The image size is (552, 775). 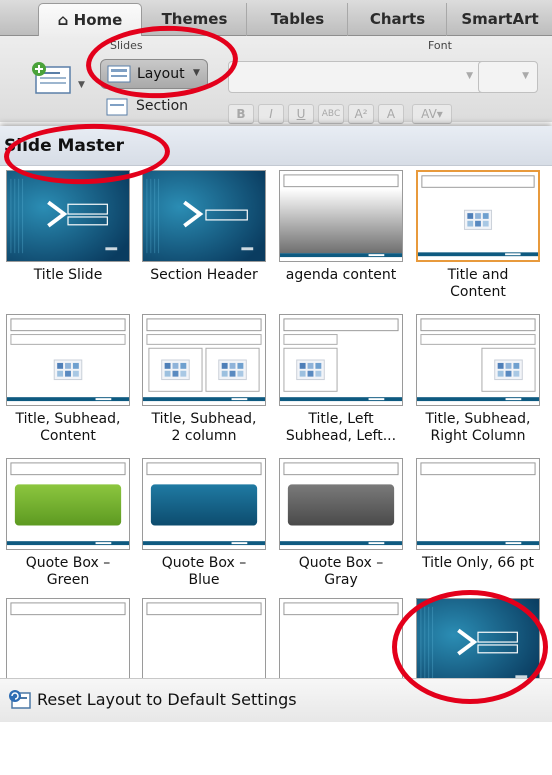 What do you see at coordinates (204, 275) in the screenshot?
I see `layout-label: Section Header` at bounding box center [204, 275].